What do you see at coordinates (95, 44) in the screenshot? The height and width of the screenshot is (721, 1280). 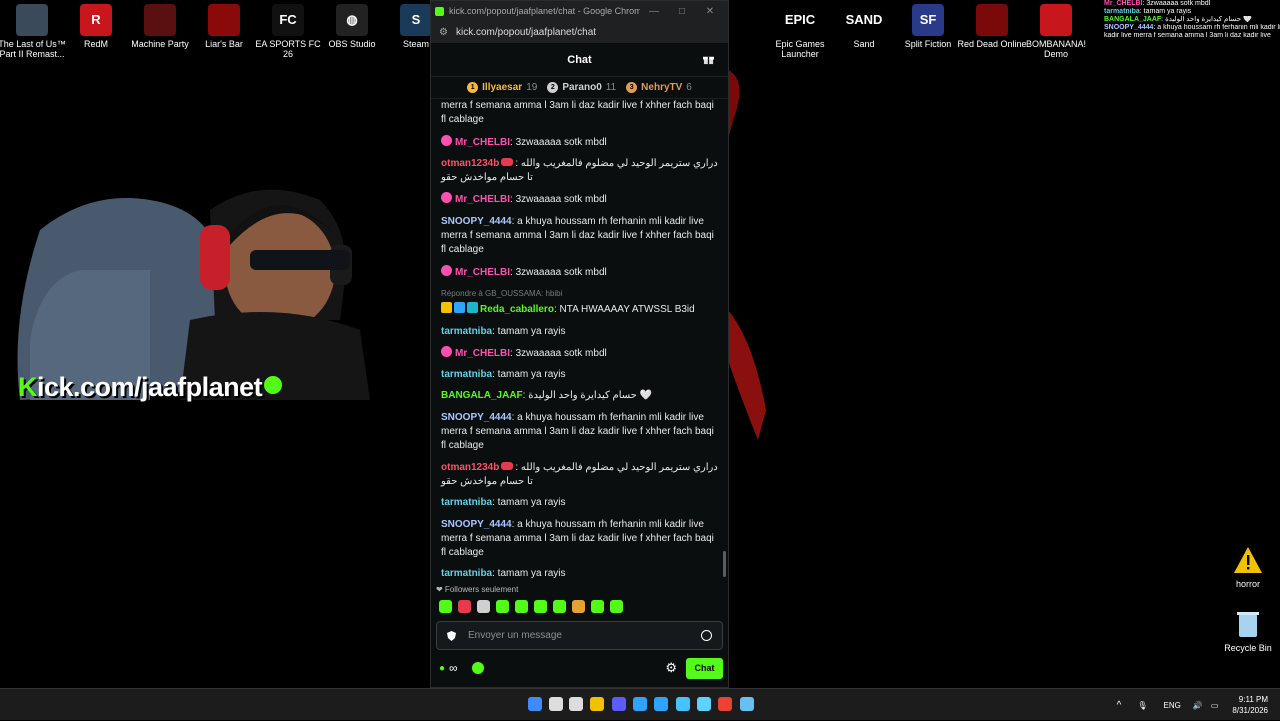 I see `desktop-icon-label: RedM` at bounding box center [95, 44].